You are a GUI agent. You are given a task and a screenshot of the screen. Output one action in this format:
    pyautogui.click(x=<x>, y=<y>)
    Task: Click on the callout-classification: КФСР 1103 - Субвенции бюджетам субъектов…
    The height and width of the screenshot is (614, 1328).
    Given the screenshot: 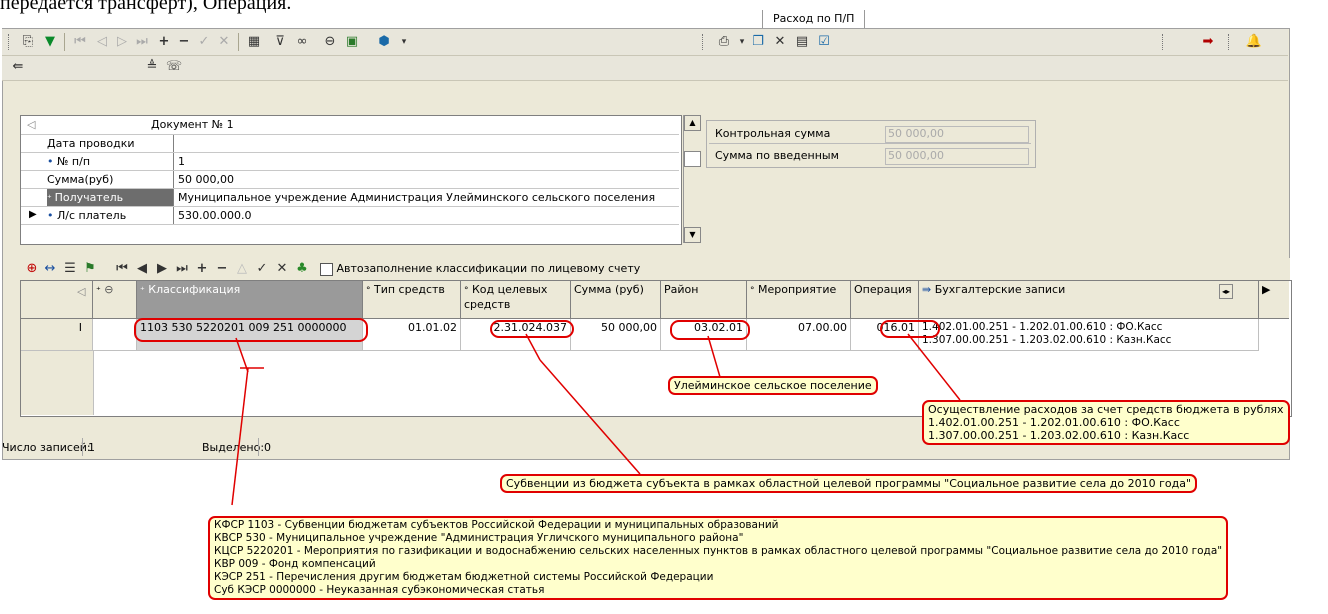 What is the action you would take?
    pyautogui.click(x=718, y=558)
    